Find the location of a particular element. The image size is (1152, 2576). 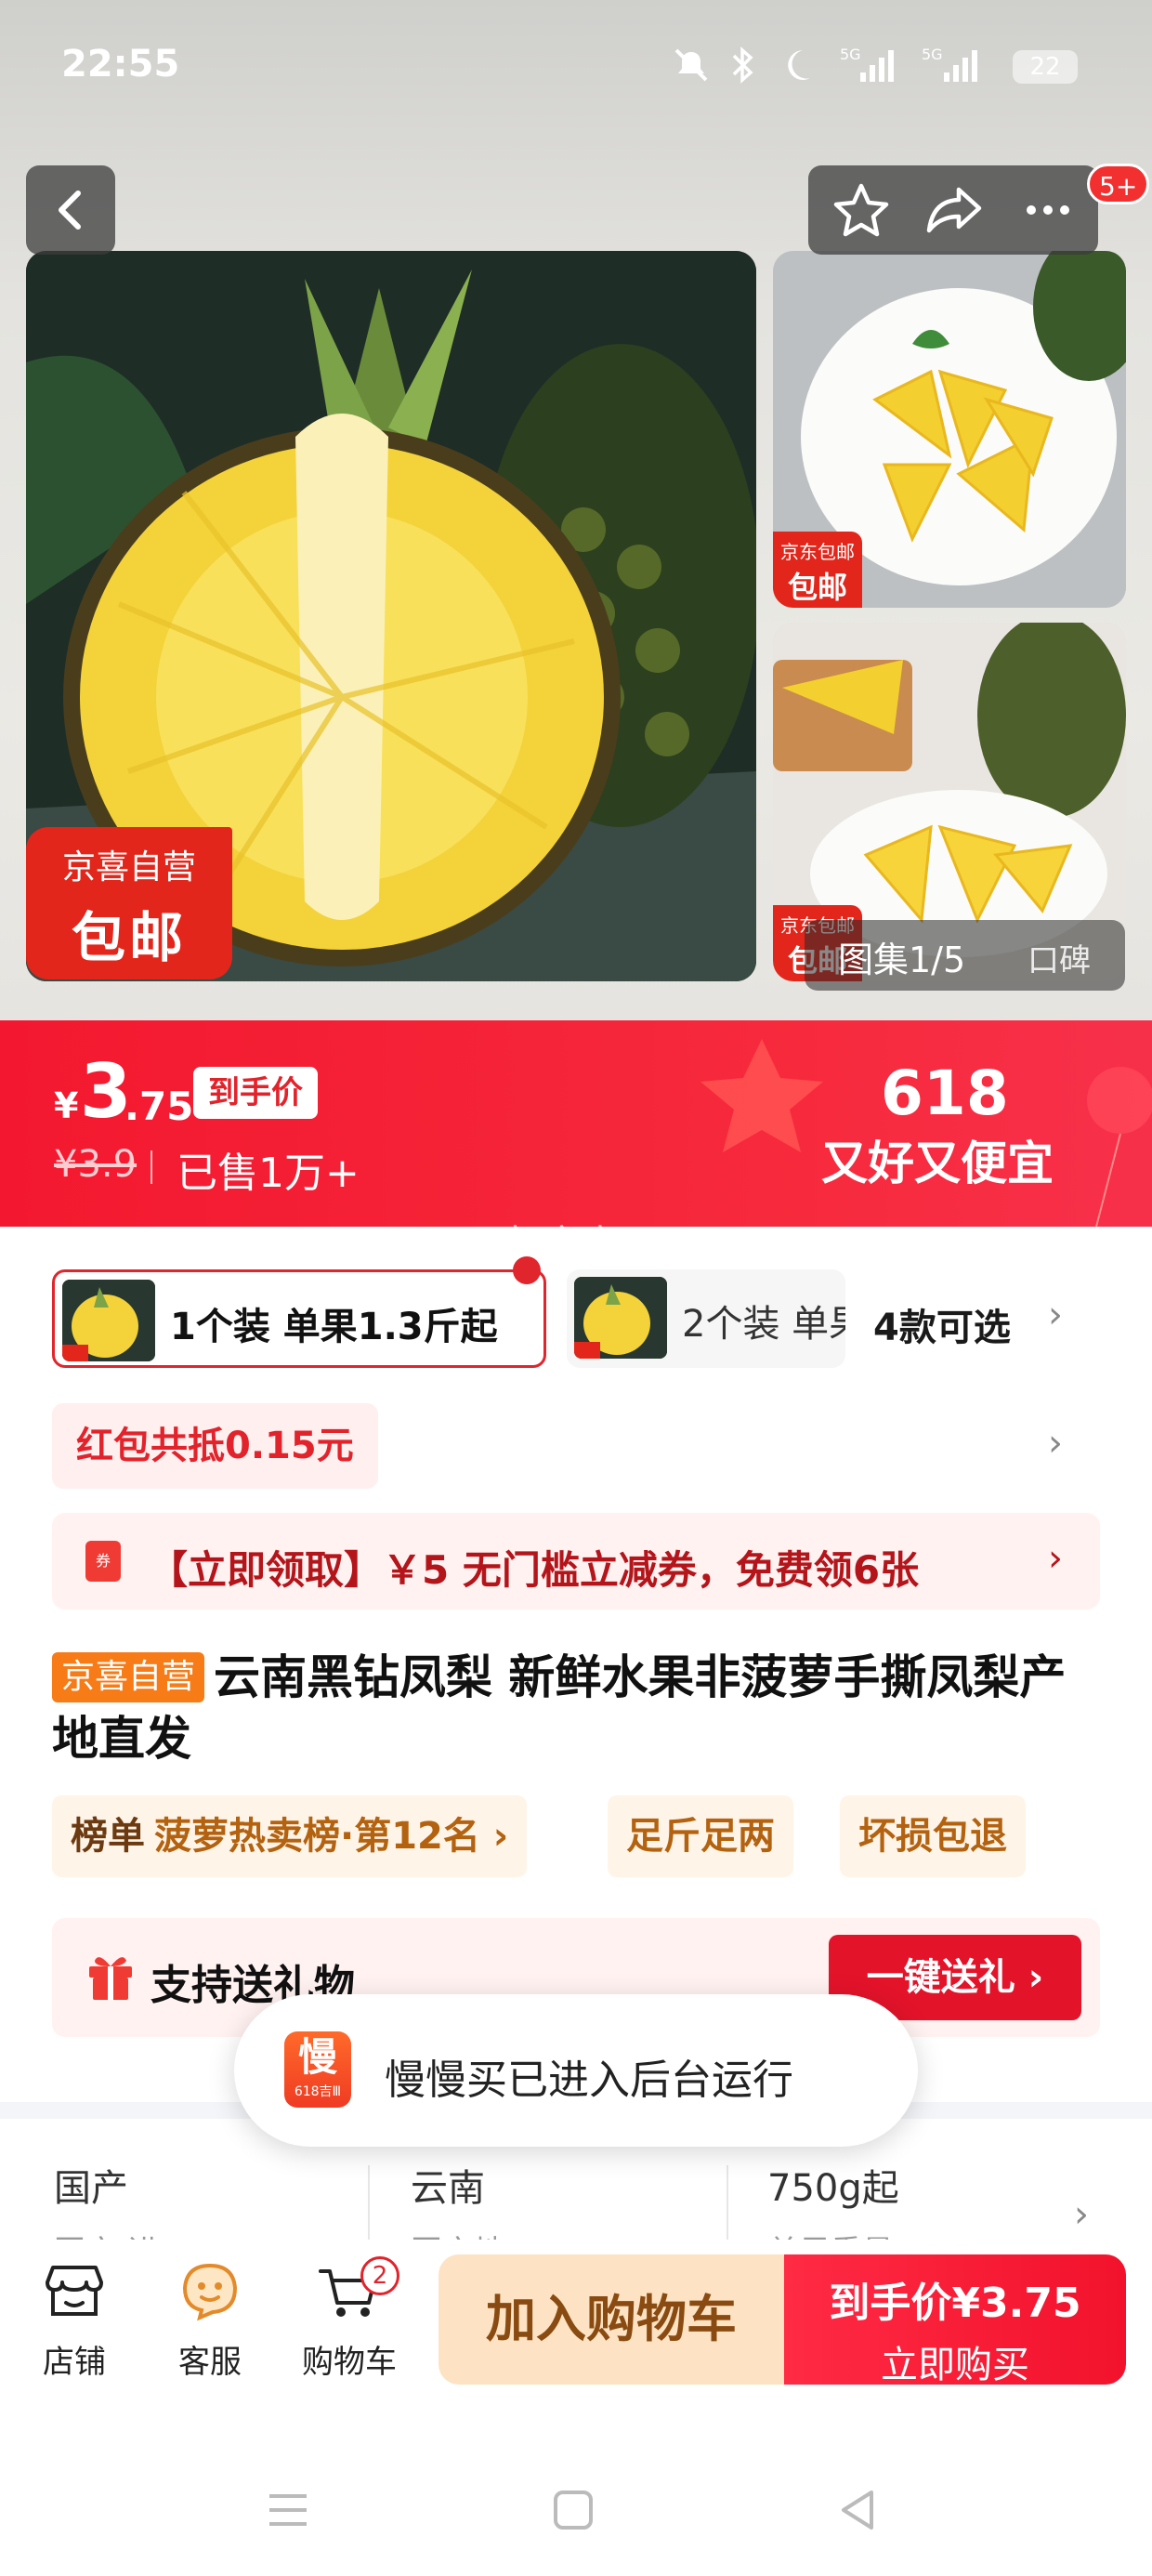

app-logo: 慢 618吉Ⅲ is located at coordinates (317, 2069).